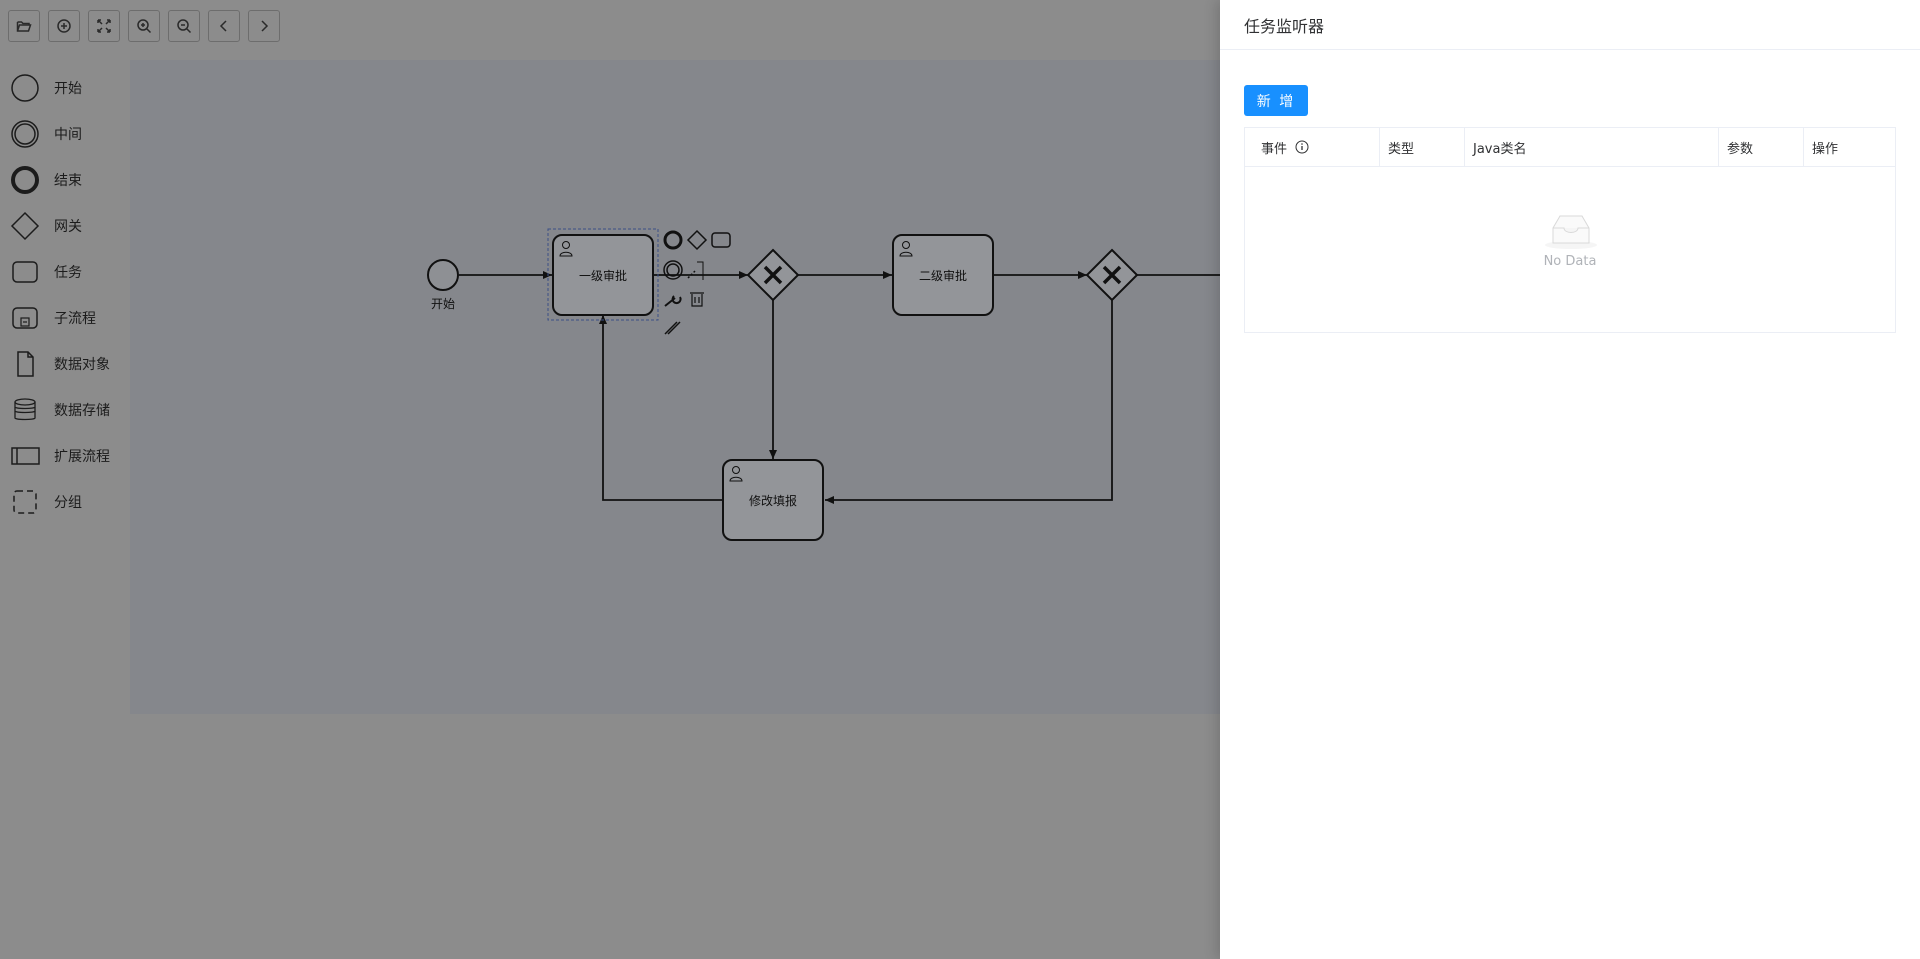  I want to click on add-listener-button: 新 增, so click(1276, 100).